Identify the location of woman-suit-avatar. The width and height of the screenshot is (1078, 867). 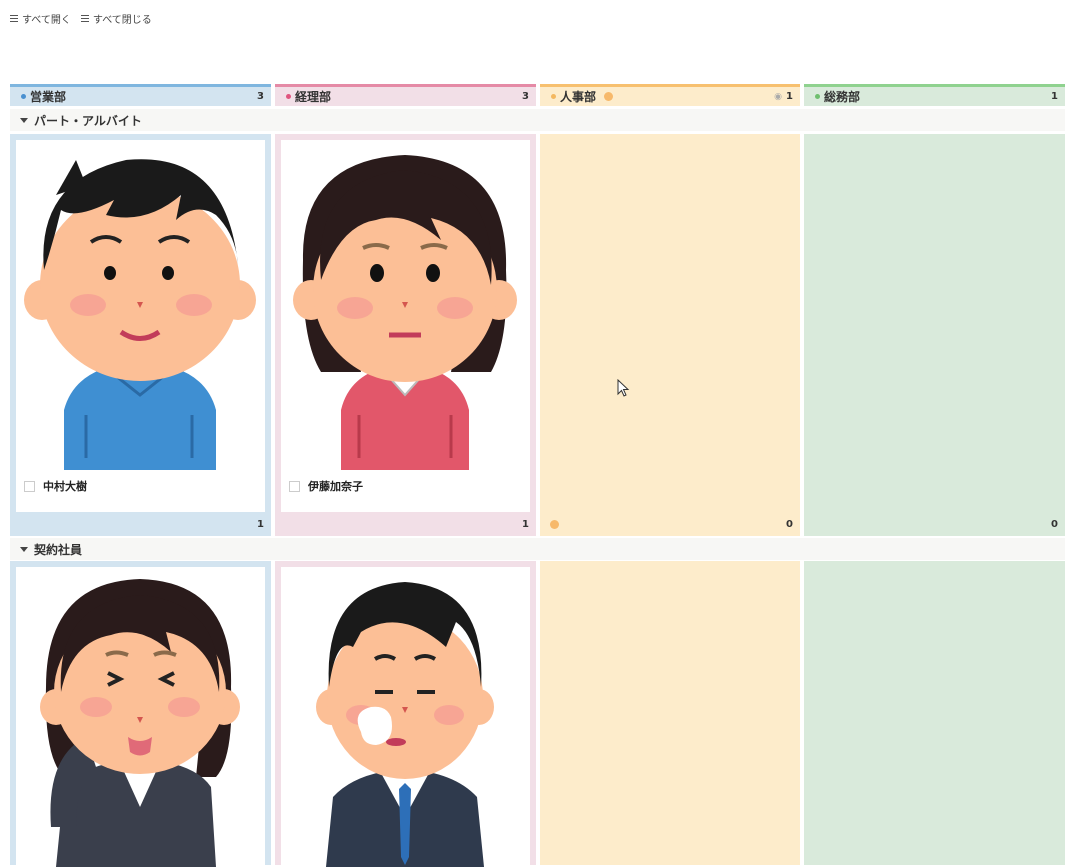
(140, 723).